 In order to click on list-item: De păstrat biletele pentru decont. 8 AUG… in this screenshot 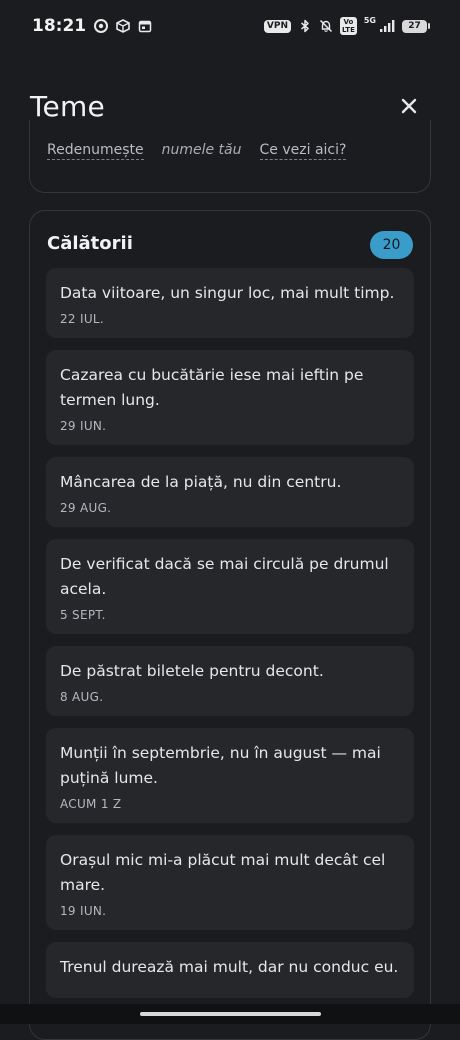, I will do `click(230, 681)`.